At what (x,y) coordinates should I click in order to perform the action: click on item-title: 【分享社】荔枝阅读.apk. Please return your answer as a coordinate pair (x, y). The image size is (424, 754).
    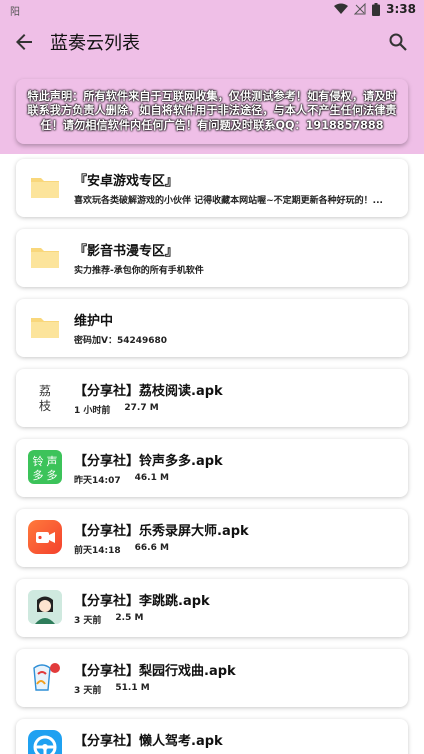
    Looking at the image, I should click on (148, 391).